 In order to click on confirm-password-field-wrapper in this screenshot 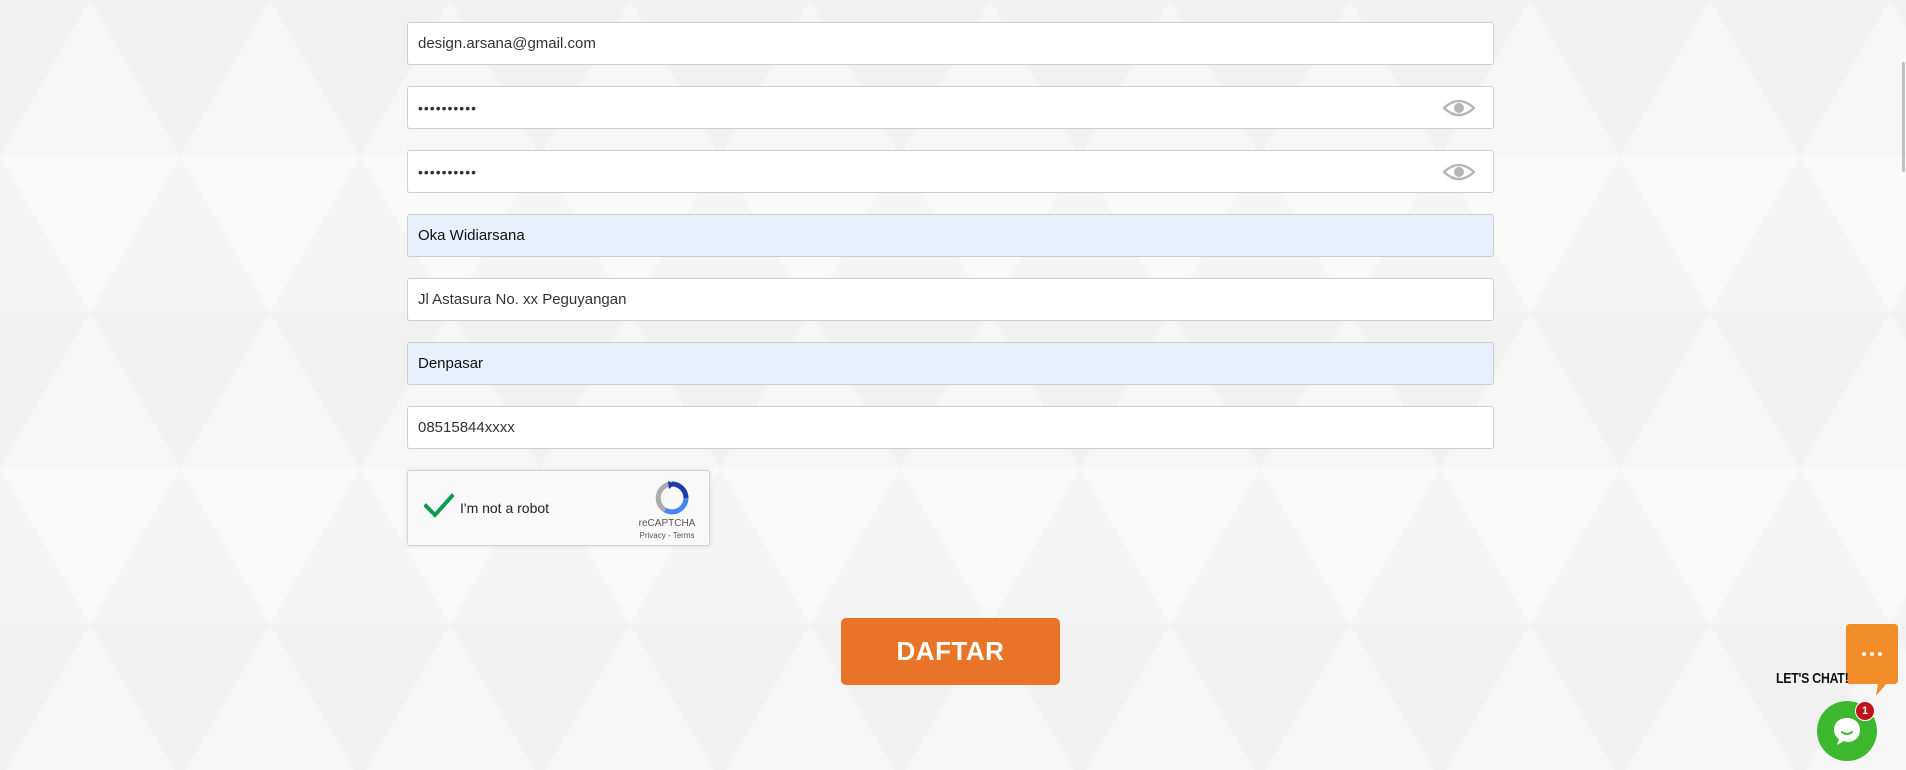, I will do `click(950, 171)`.